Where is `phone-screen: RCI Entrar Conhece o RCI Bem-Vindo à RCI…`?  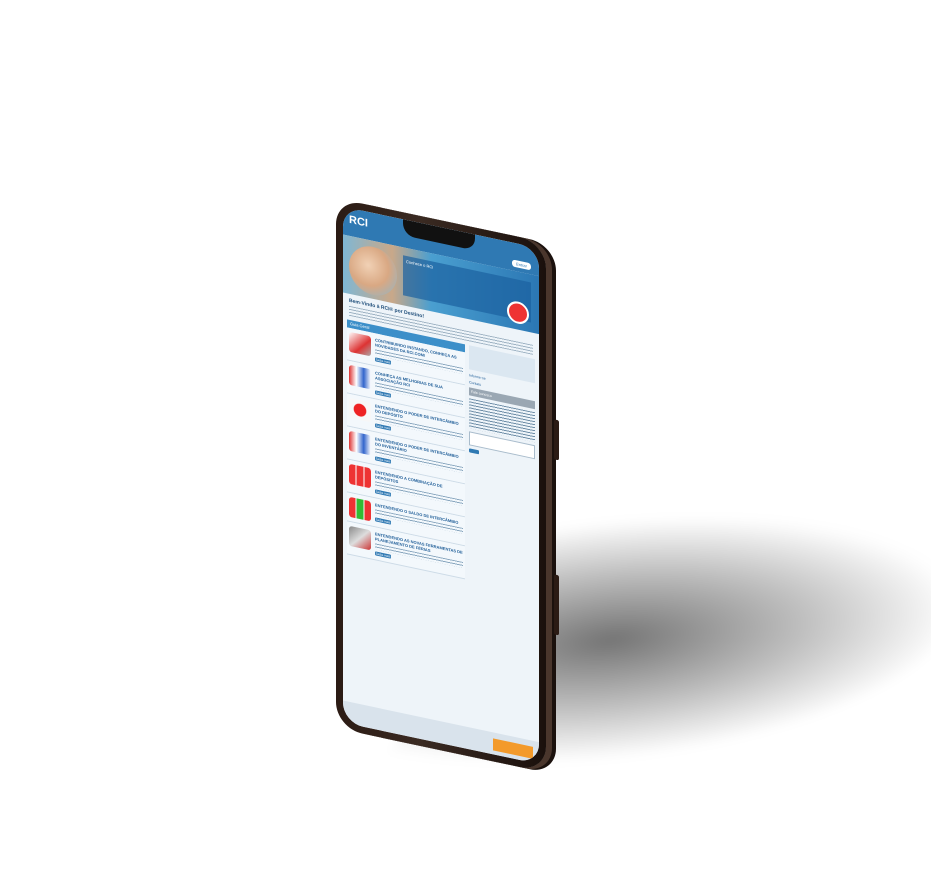 phone-screen: RCI Entrar Conhece o RCI Bem-Vindo à RCI… is located at coordinates (441, 485).